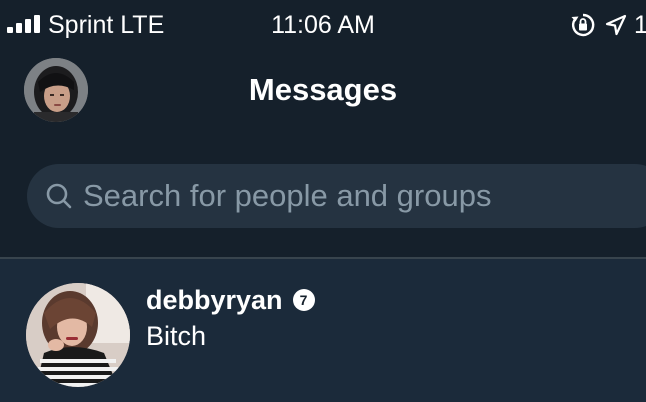 This screenshot has height=402, width=646. I want to click on unread-badge: 7, so click(303, 300).